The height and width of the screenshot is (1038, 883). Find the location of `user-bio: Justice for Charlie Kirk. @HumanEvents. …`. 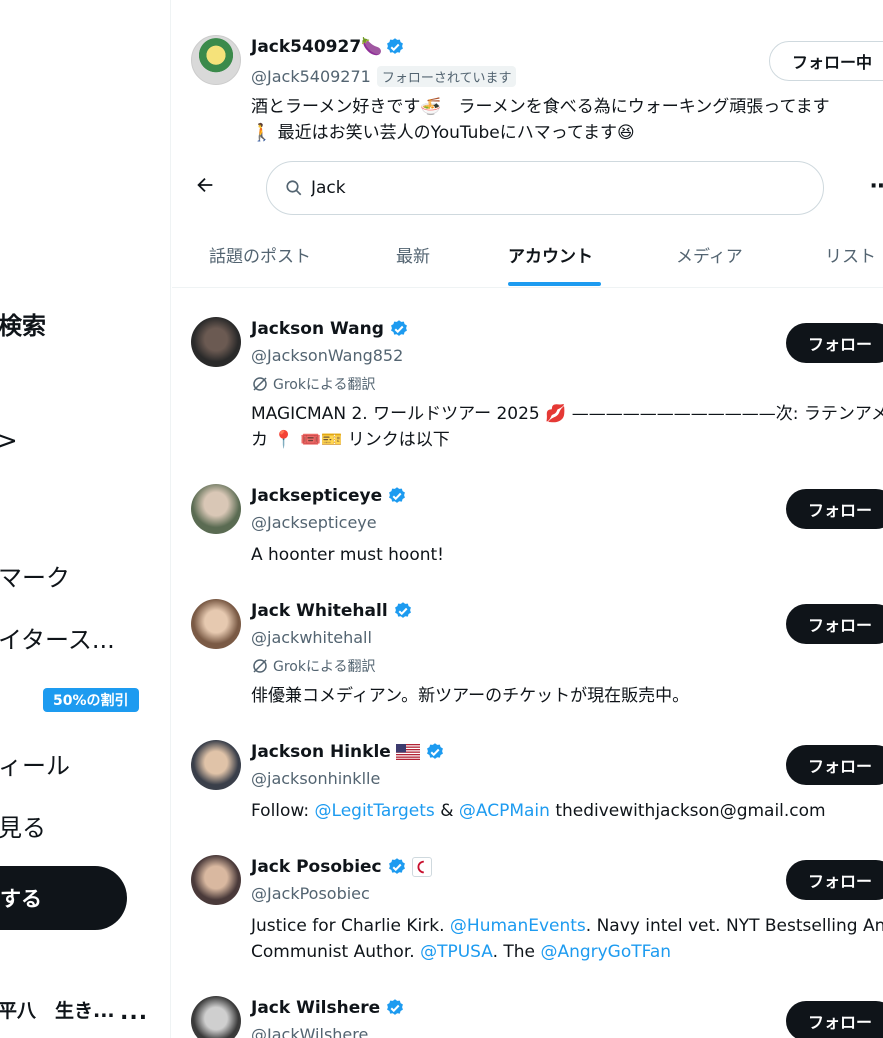

user-bio: Justice for Charlie Kirk. @HumanEvents. … is located at coordinates (567, 939).